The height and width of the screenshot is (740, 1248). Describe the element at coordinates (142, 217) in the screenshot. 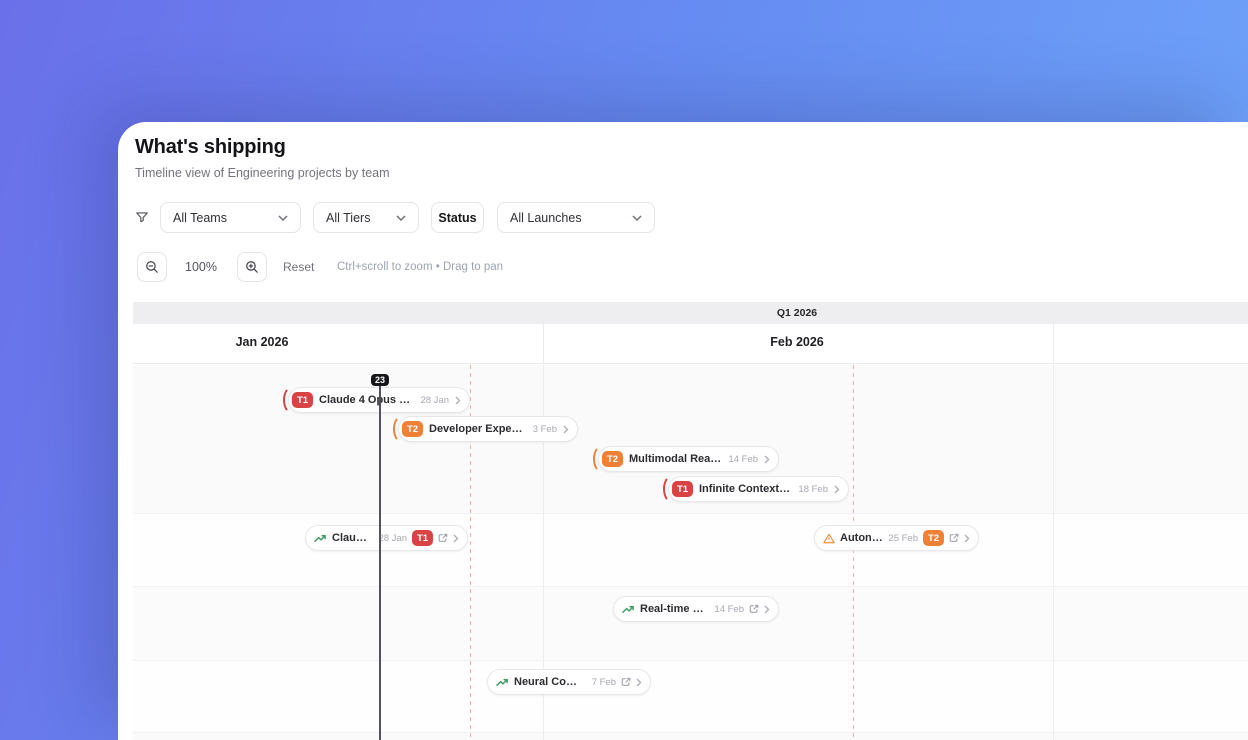

I see `filter-icon` at that location.